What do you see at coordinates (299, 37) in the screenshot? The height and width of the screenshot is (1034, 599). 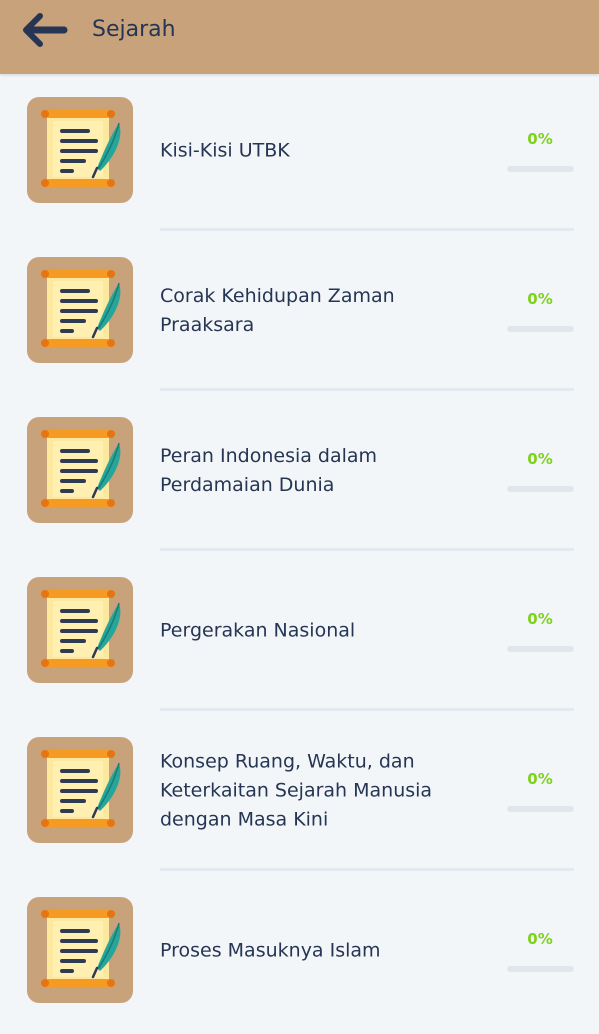 I see `app-header: Sejarah` at bounding box center [299, 37].